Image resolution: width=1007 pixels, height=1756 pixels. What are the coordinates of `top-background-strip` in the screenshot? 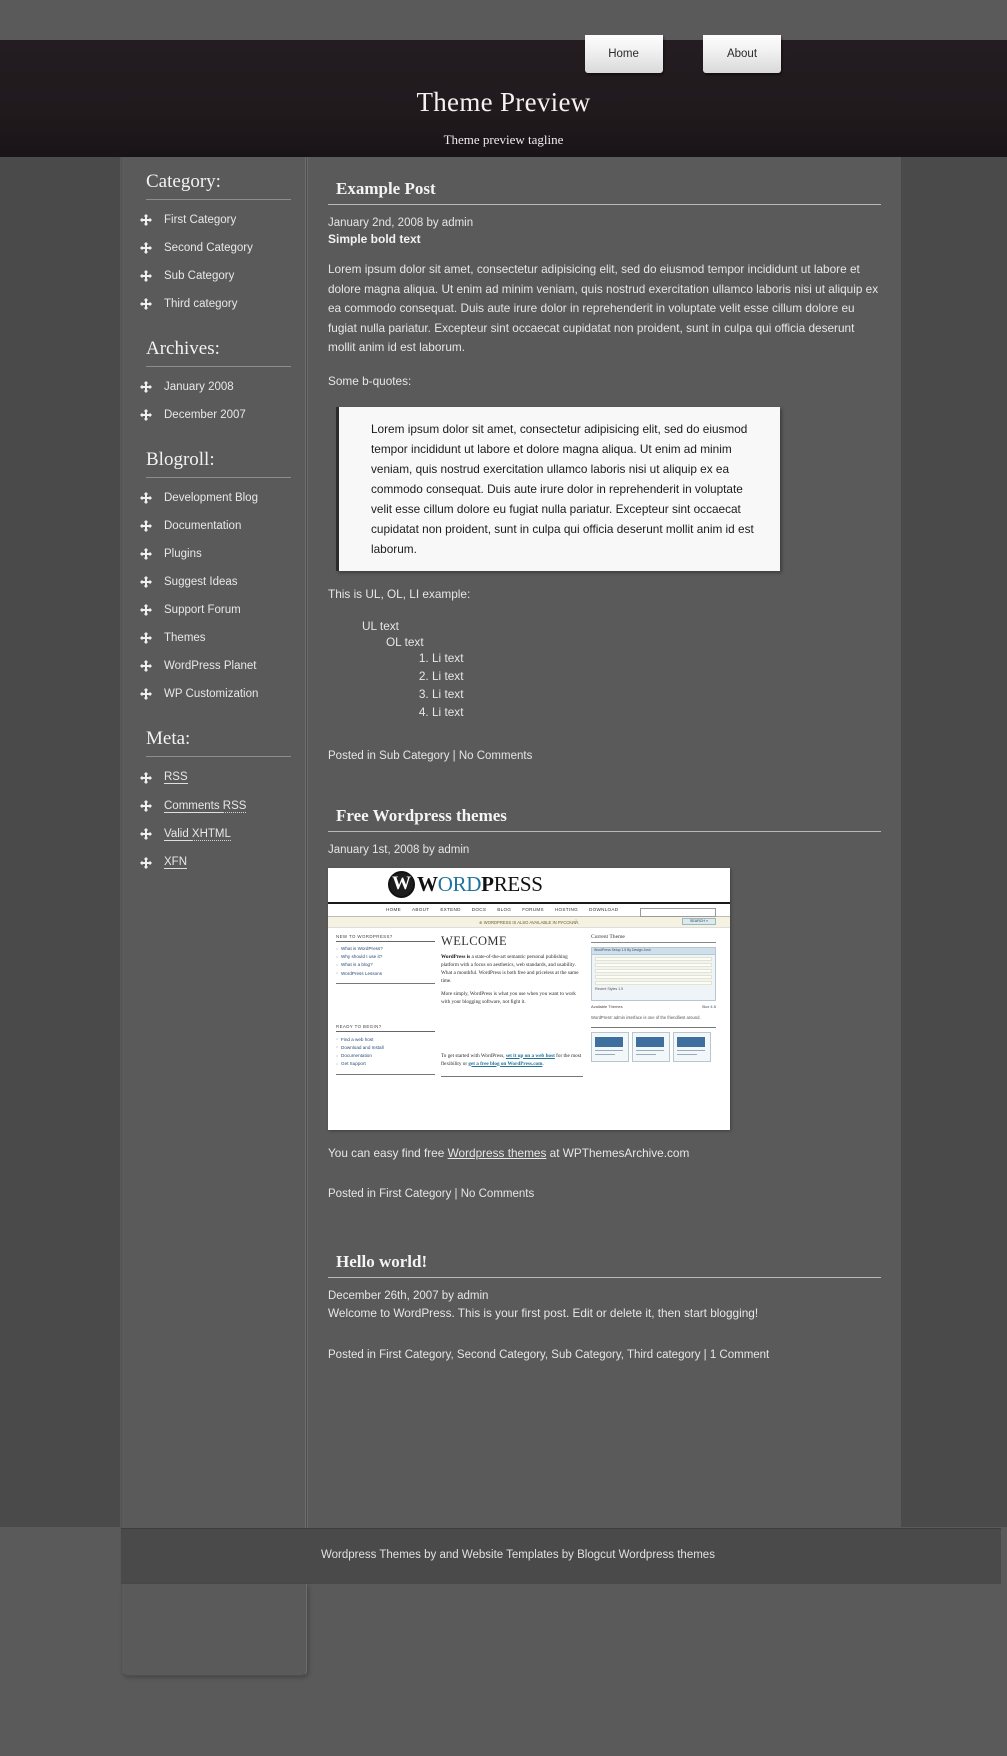 It's located at (503, 20).